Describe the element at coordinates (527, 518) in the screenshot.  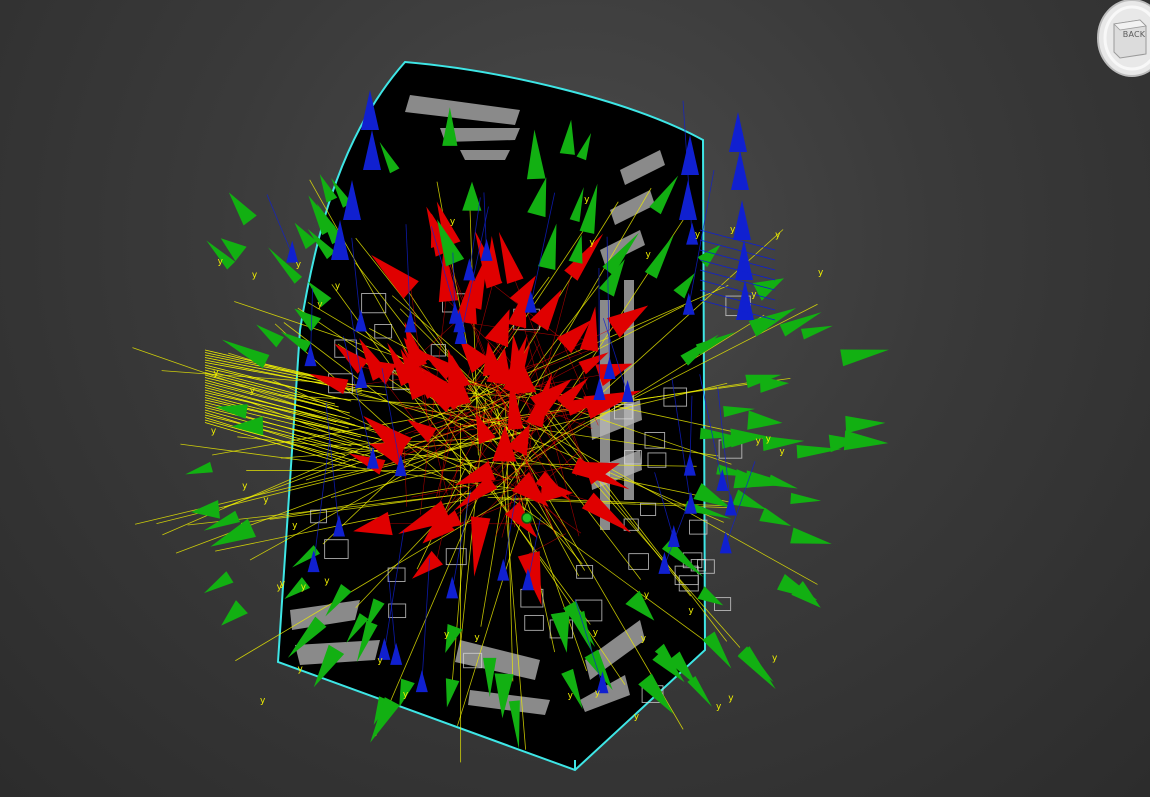
I see `pivot-point-icon` at that location.